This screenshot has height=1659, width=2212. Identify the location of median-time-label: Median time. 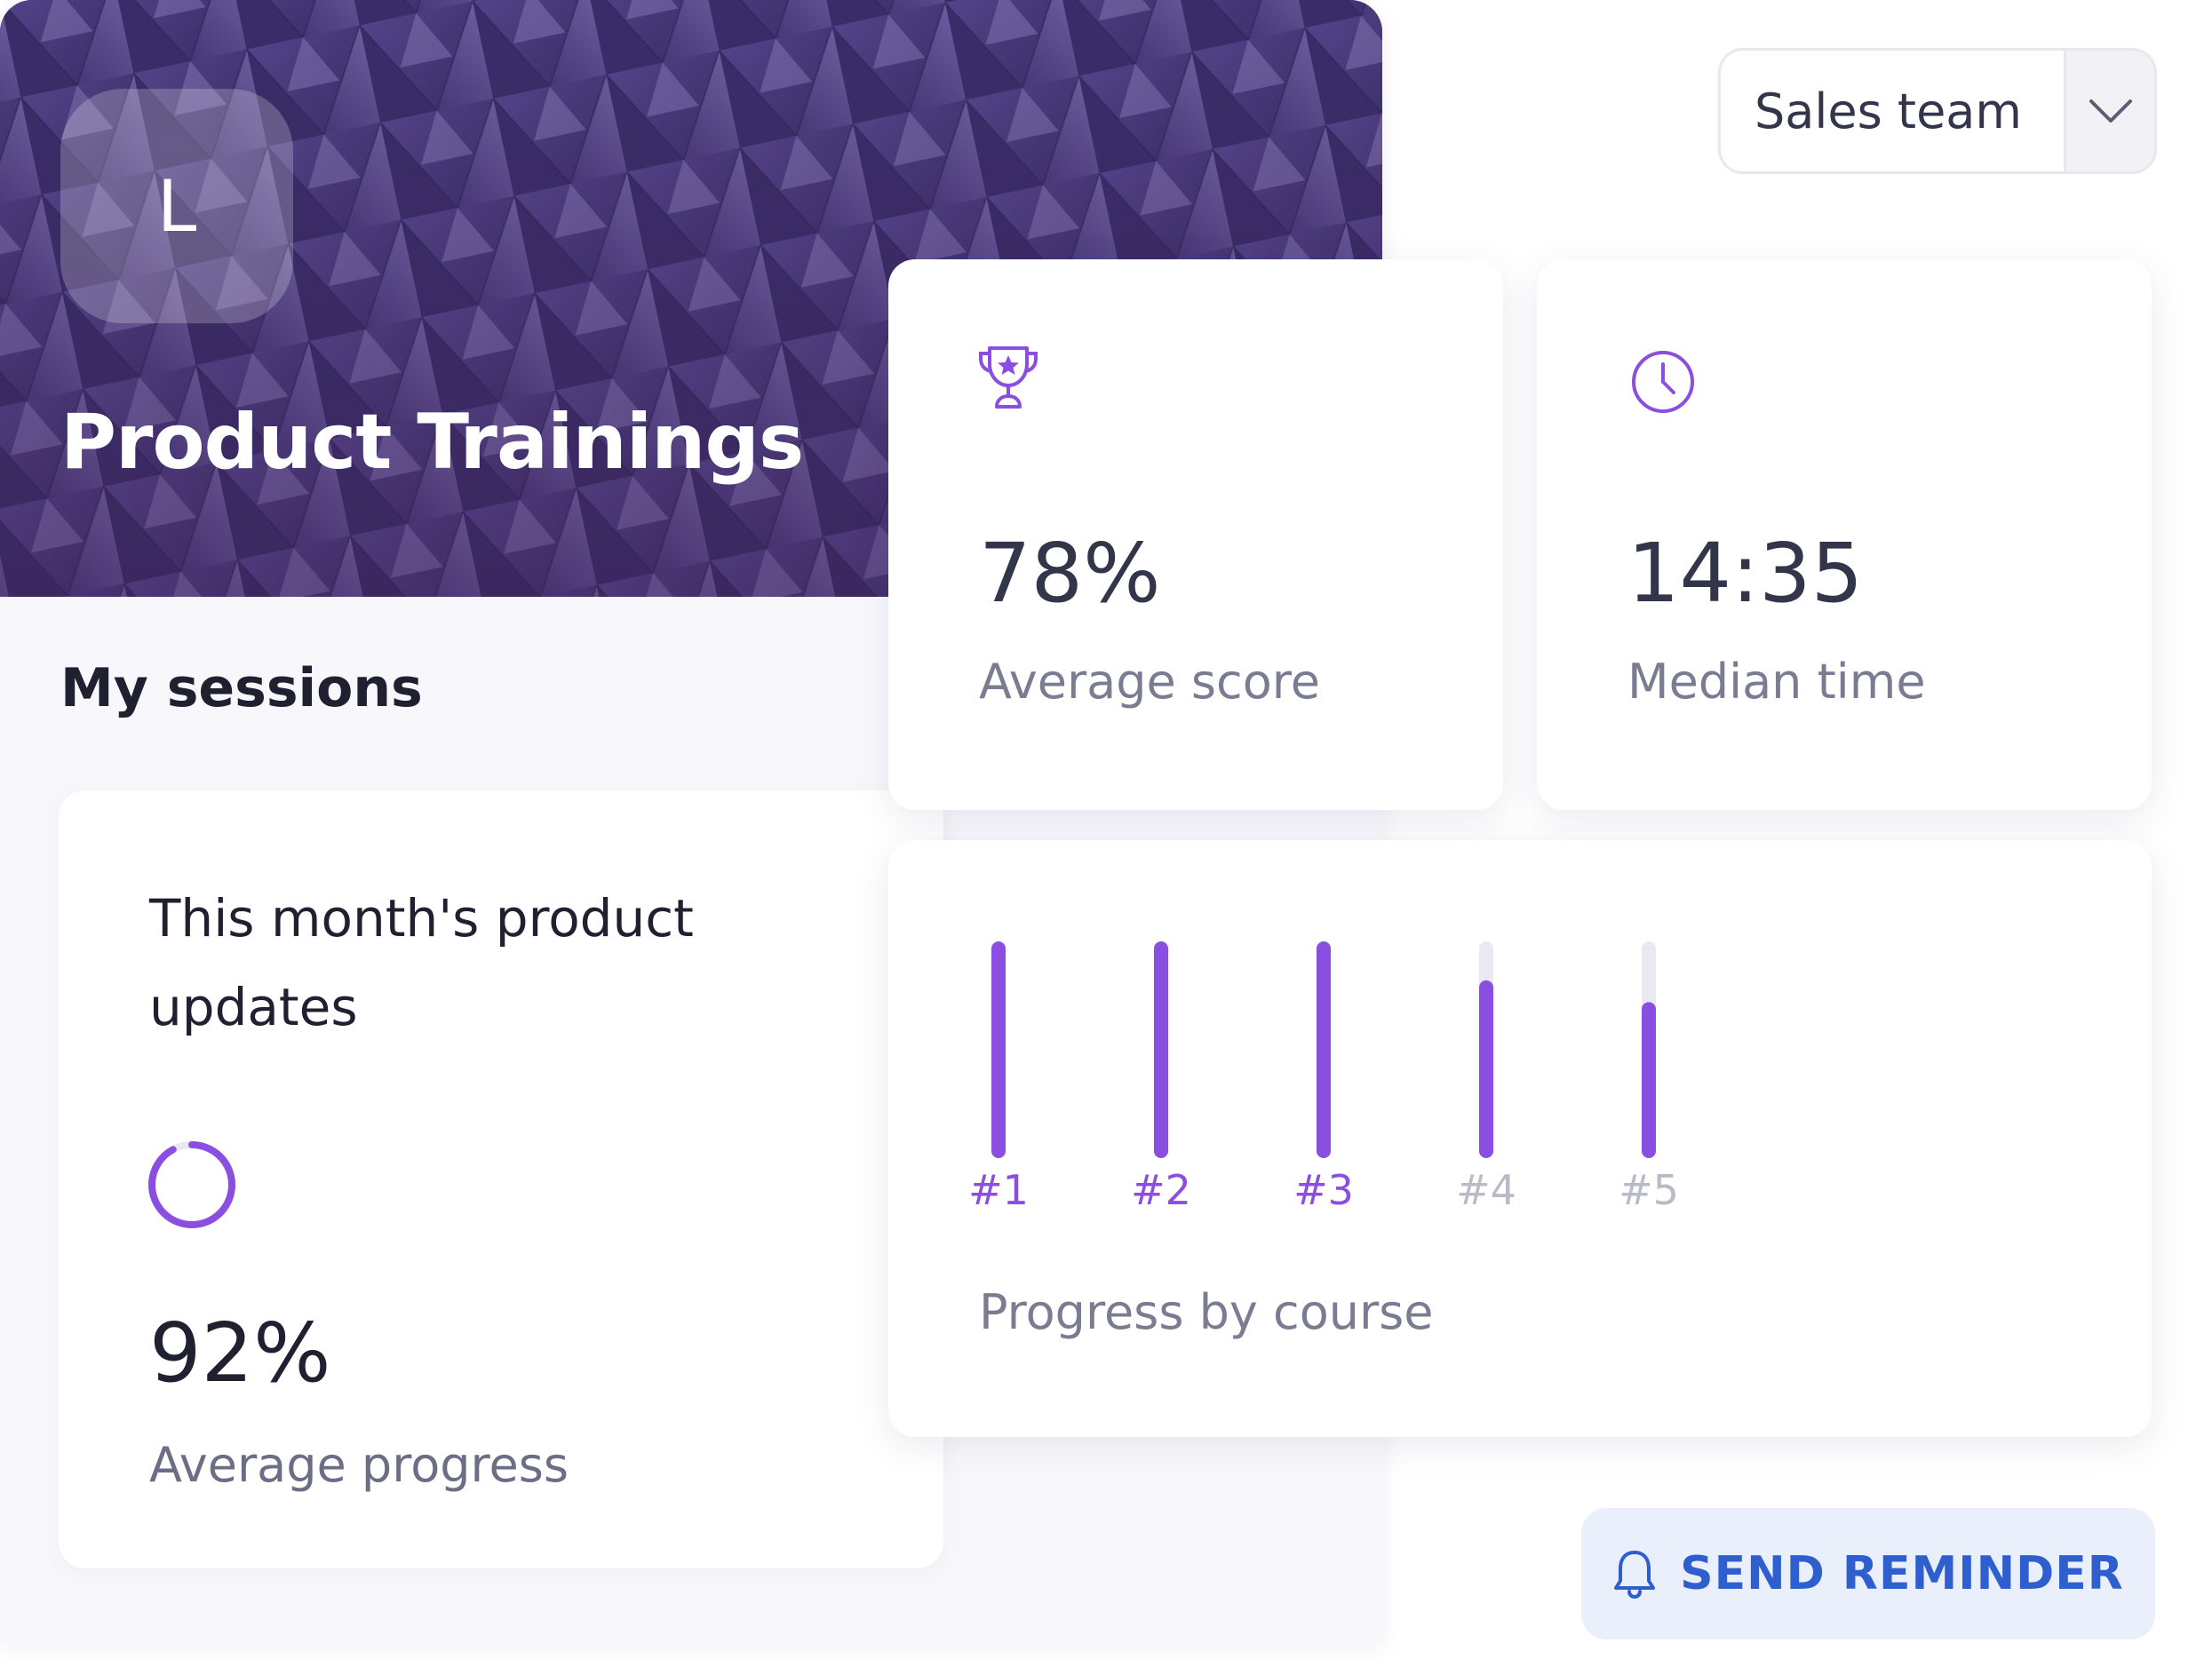
(1777, 682).